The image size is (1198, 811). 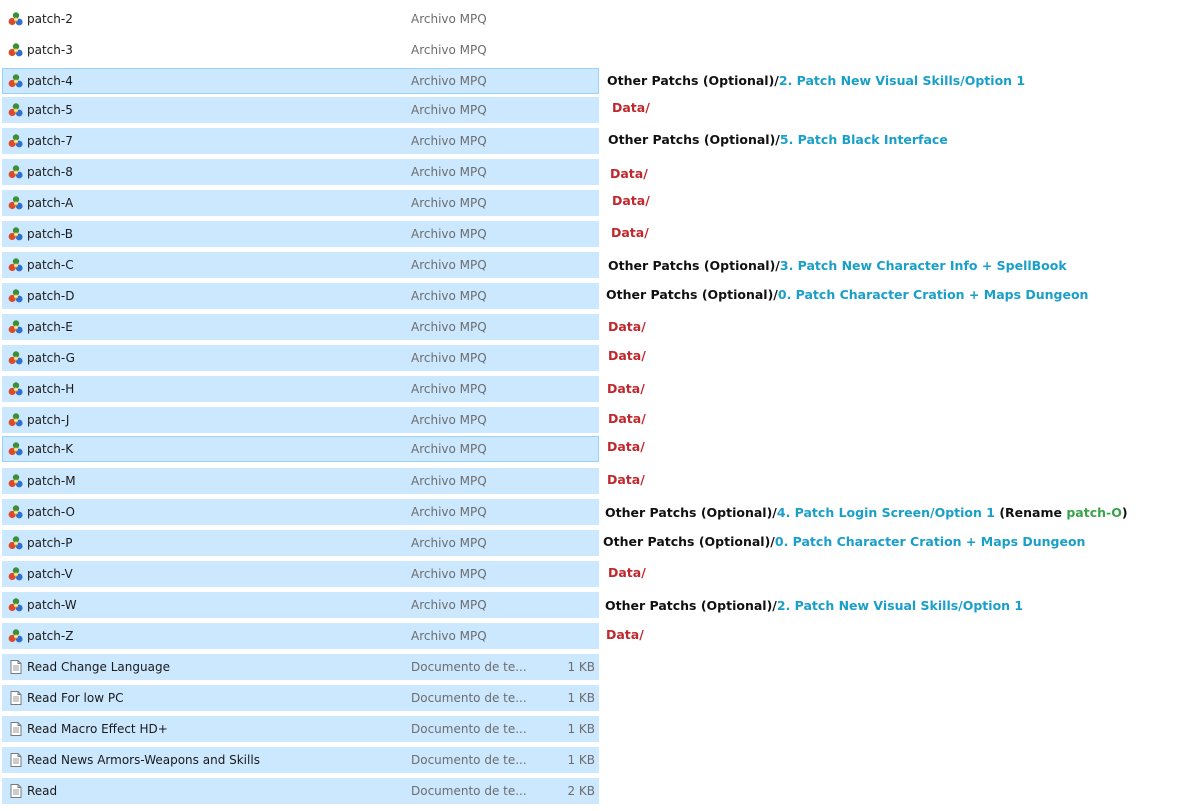 What do you see at coordinates (51, 296) in the screenshot?
I see `file-name: patch-D` at bounding box center [51, 296].